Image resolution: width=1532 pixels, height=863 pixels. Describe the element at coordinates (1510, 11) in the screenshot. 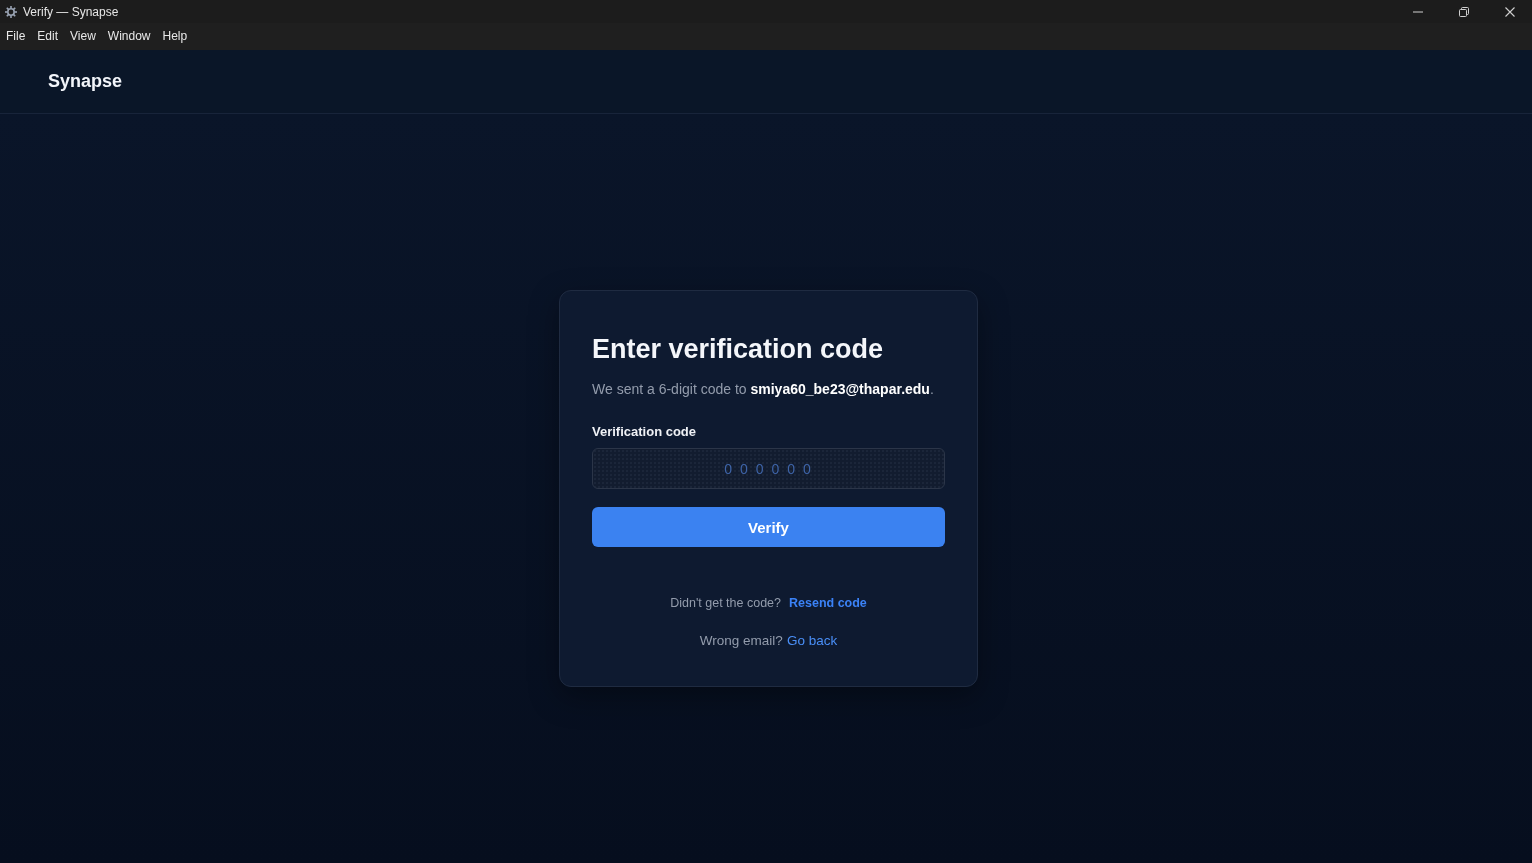

I see `close-icon` at that location.